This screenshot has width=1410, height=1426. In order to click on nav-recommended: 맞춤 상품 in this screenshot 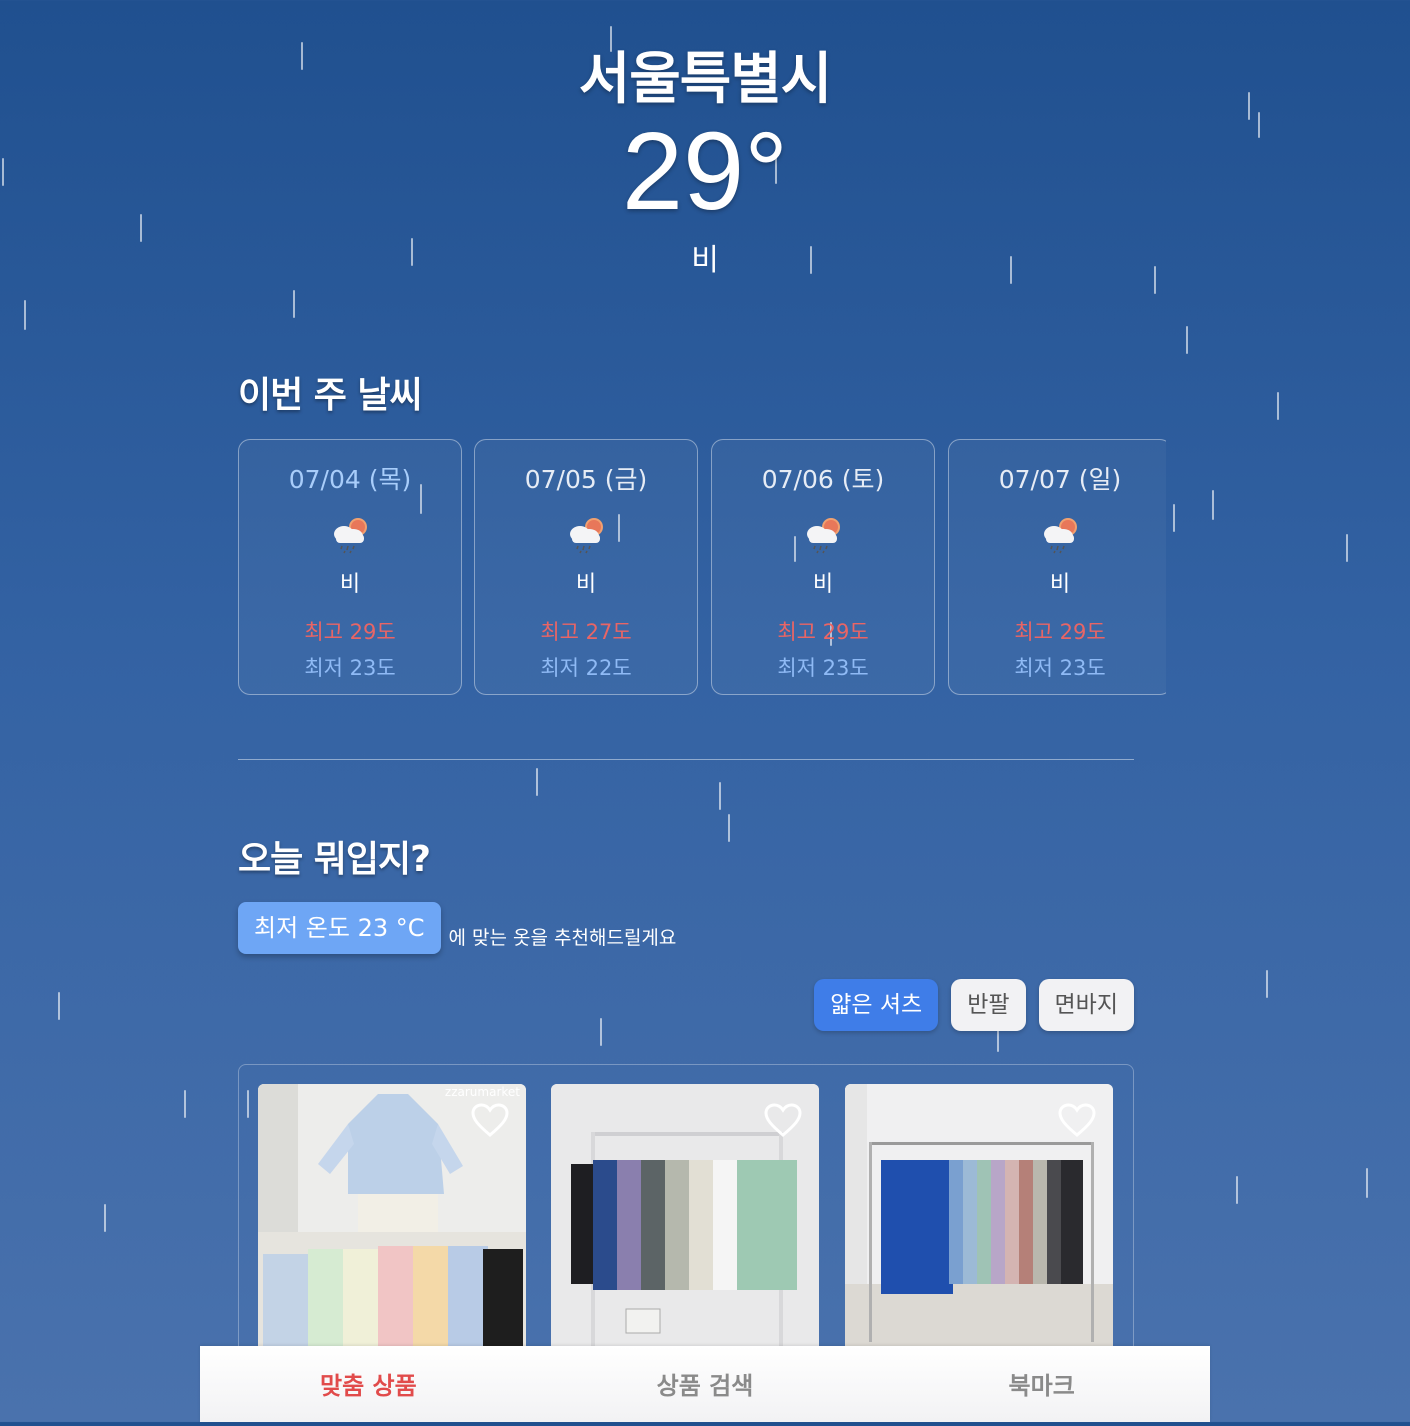, I will do `click(368, 1384)`.